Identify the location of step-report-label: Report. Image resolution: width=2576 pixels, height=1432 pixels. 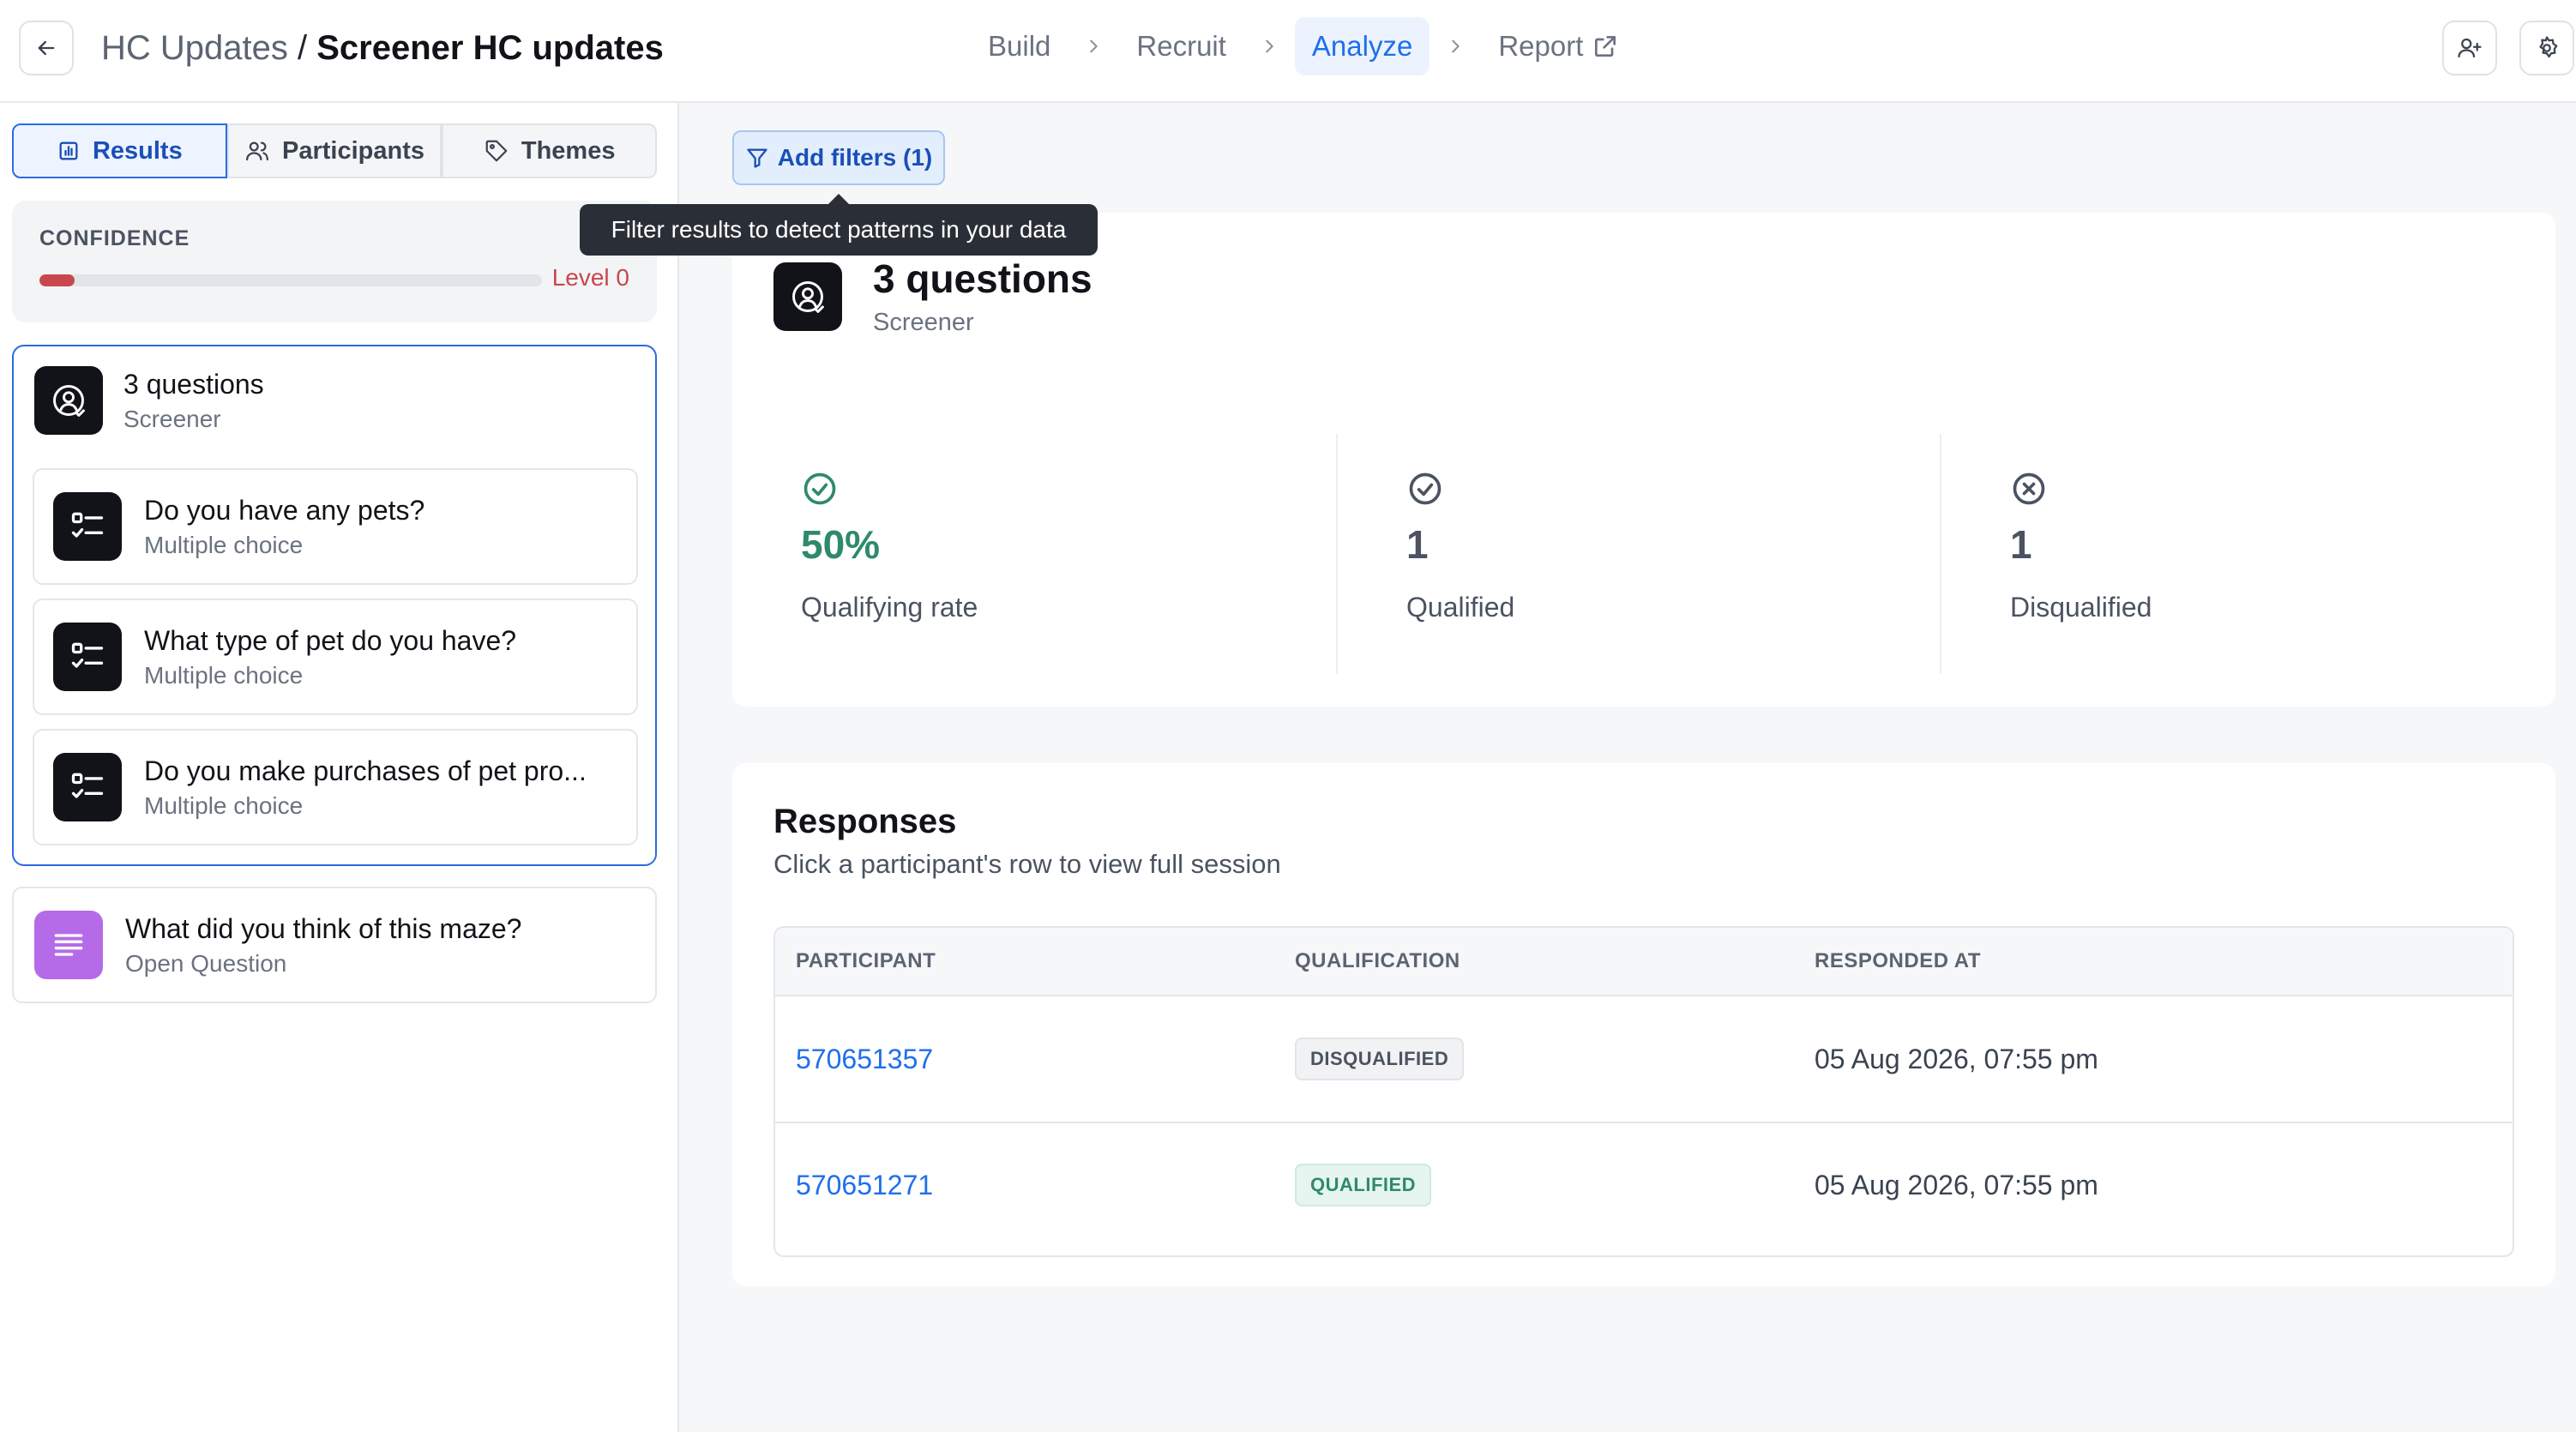
(1541, 46).